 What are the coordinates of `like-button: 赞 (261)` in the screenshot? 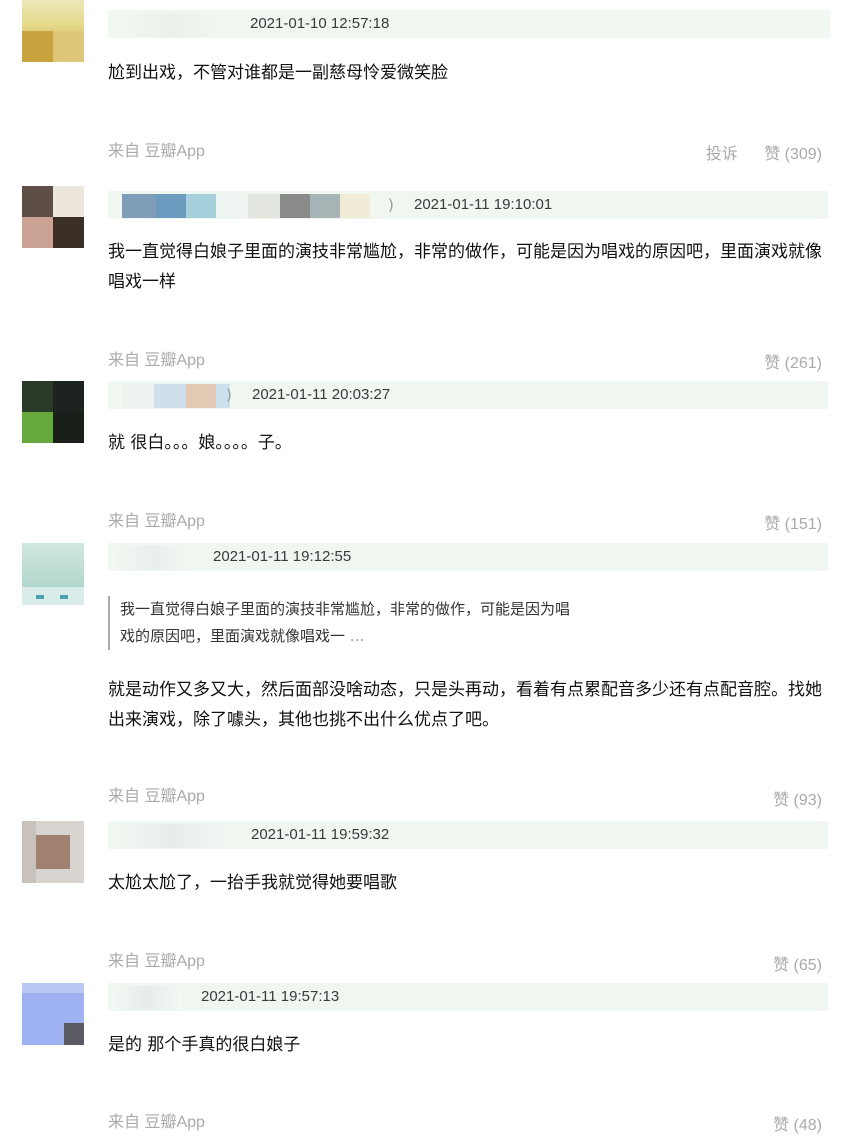 It's located at (793, 363).